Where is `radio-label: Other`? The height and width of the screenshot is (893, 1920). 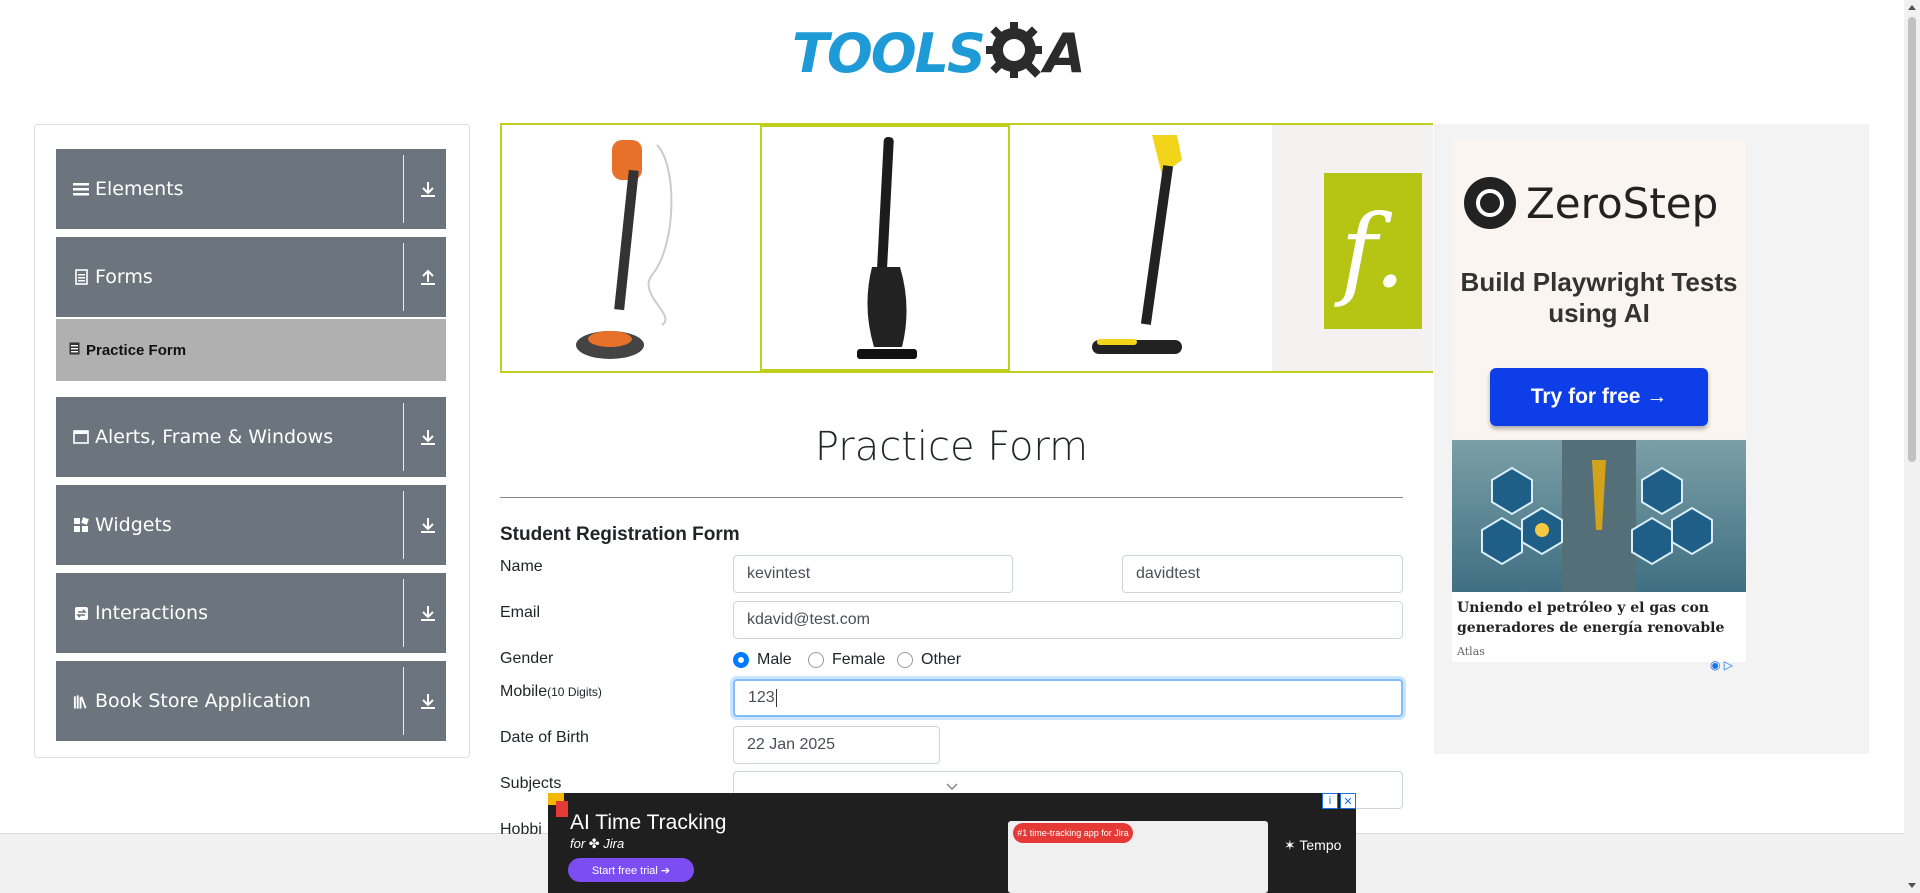 radio-label: Other is located at coordinates (941, 659).